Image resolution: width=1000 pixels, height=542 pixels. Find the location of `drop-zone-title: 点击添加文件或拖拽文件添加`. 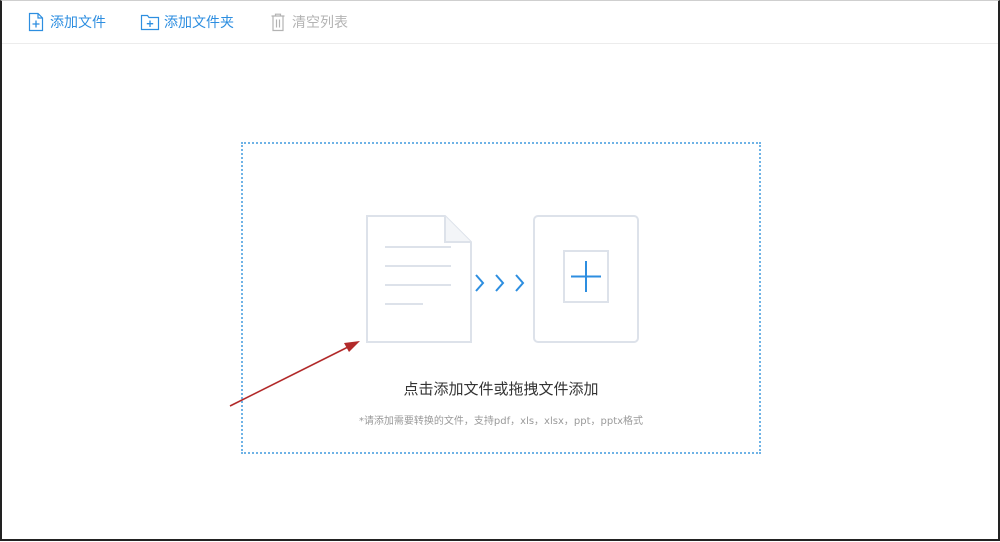

drop-zone-title: 点击添加文件或拖拽文件添加 is located at coordinates (501, 389).